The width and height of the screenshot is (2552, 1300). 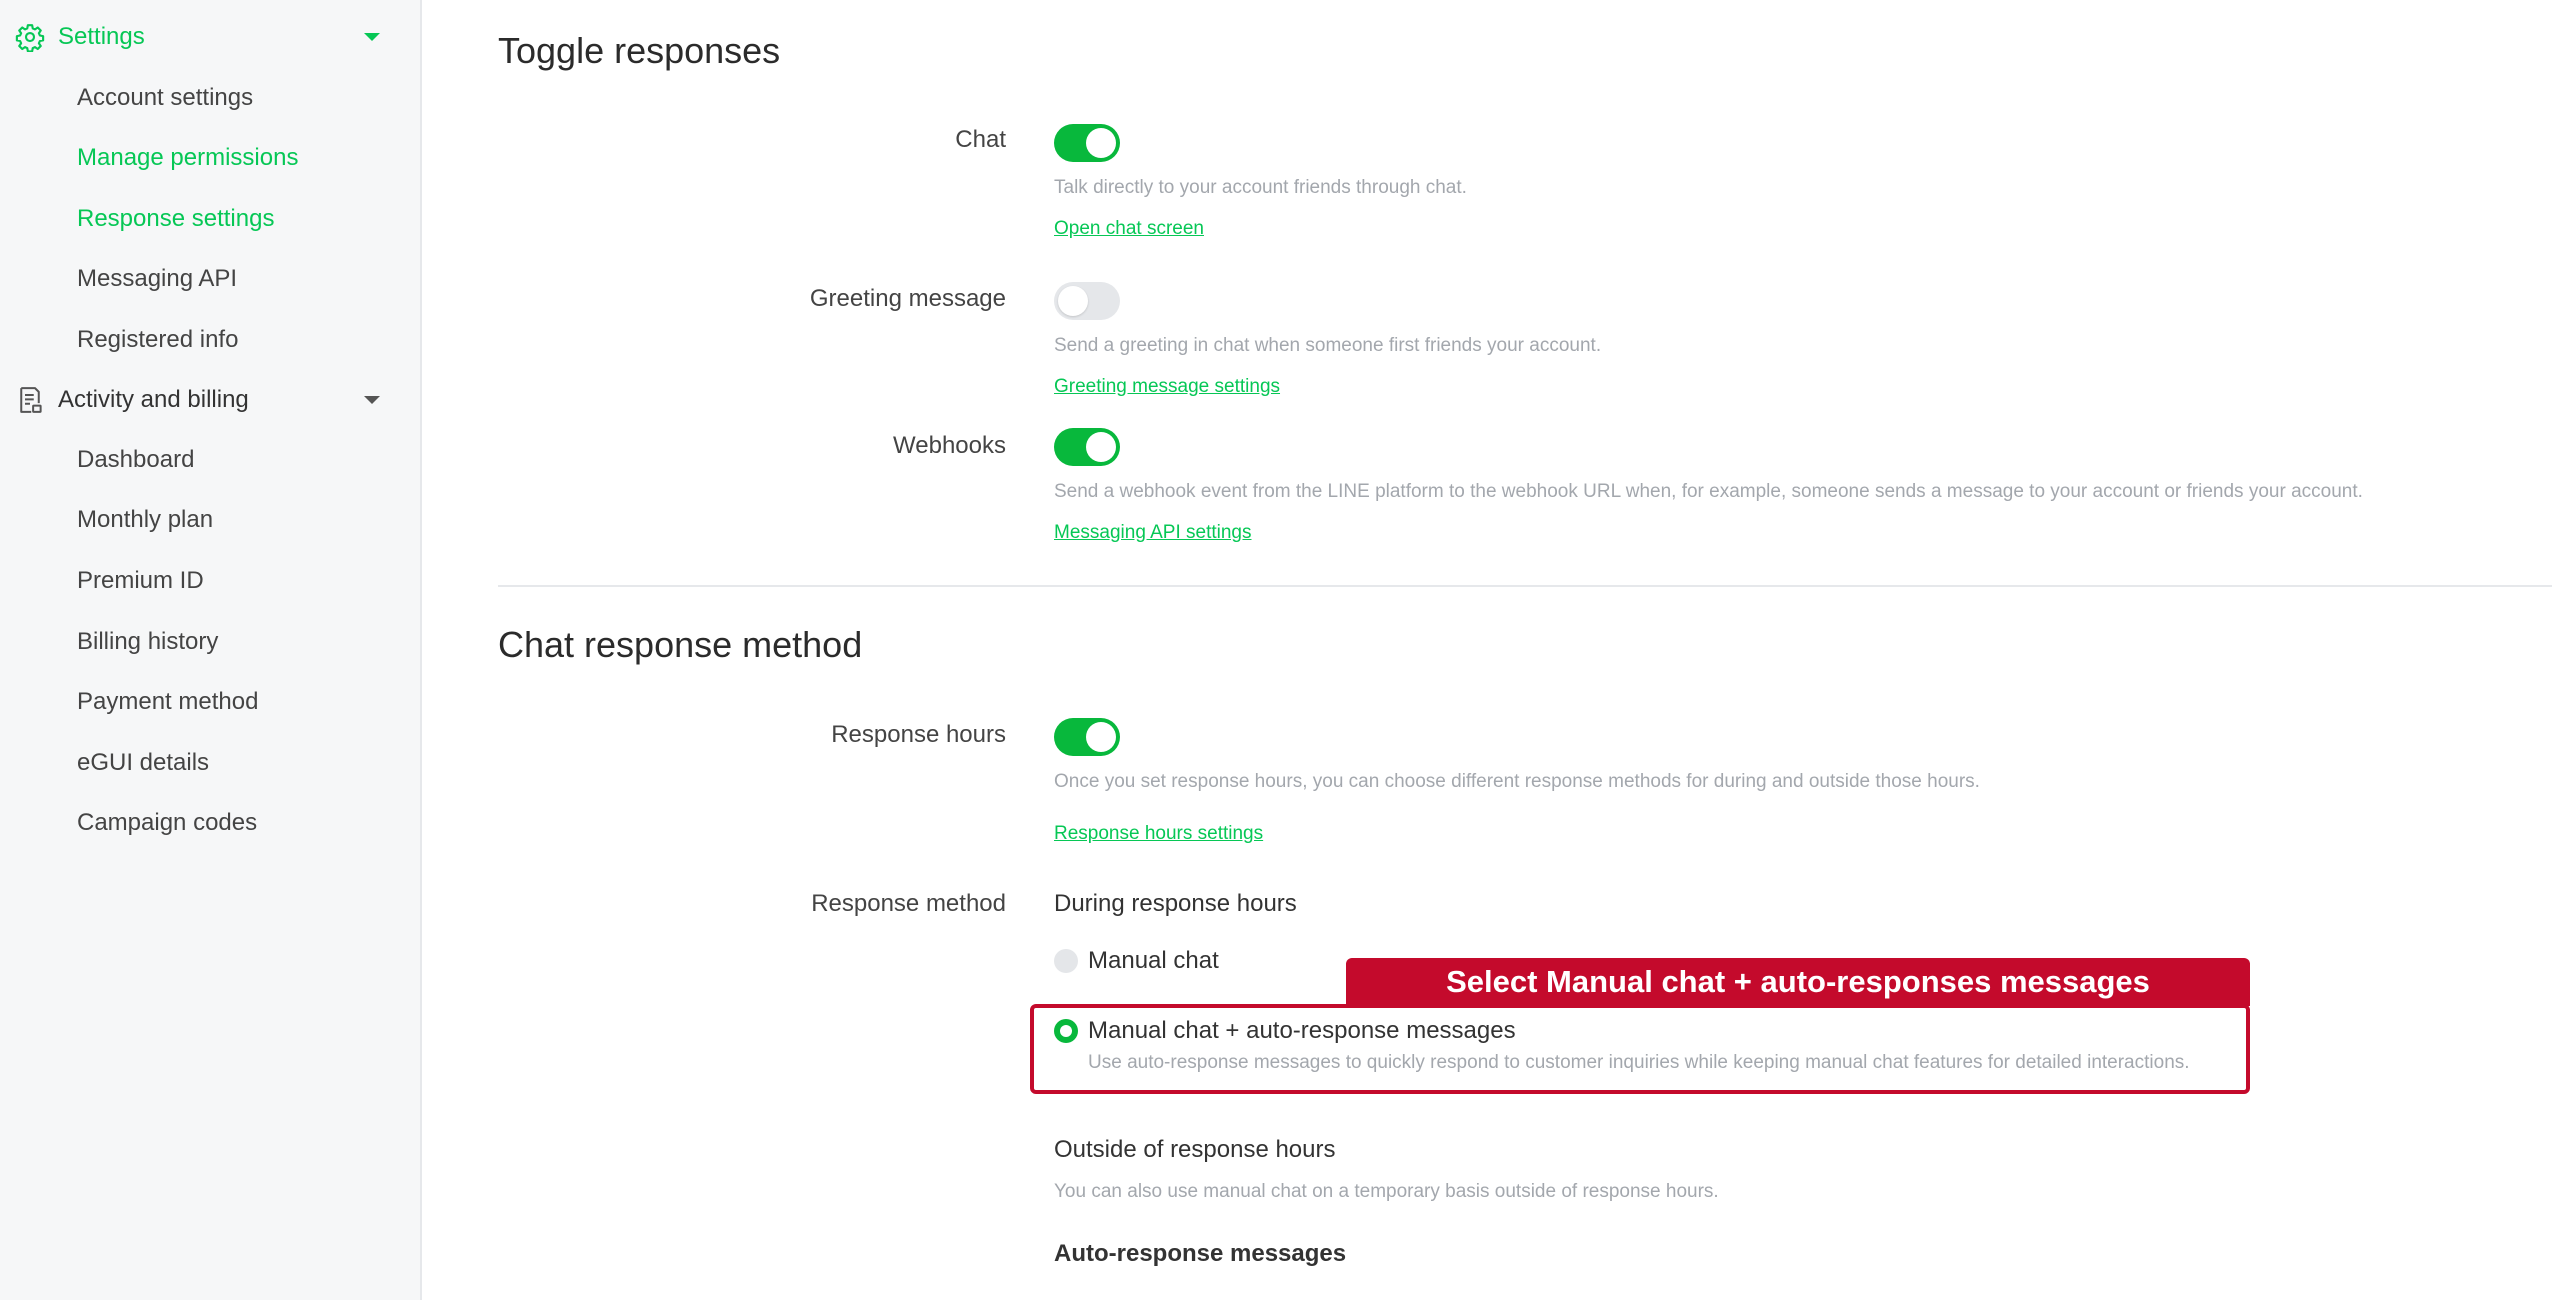 What do you see at coordinates (167, 823) in the screenshot?
I see `sidebar-item-campaign-codes: Campaign codes` at bounding box center [167, 823].